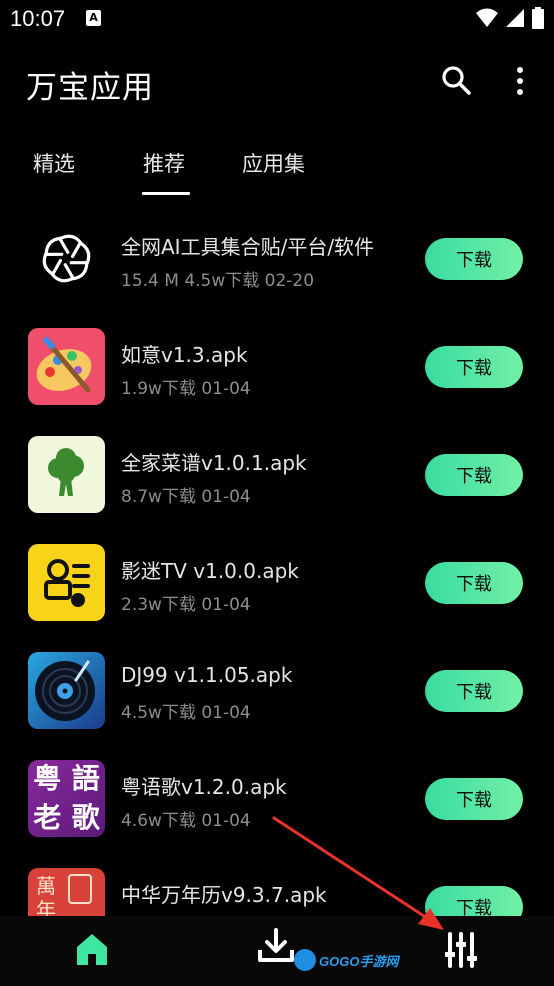 The image size is (554, 986). Describe the element at coordinates (90, 88) in the screenshot. I see `app-title: 万宝应用` at that location.